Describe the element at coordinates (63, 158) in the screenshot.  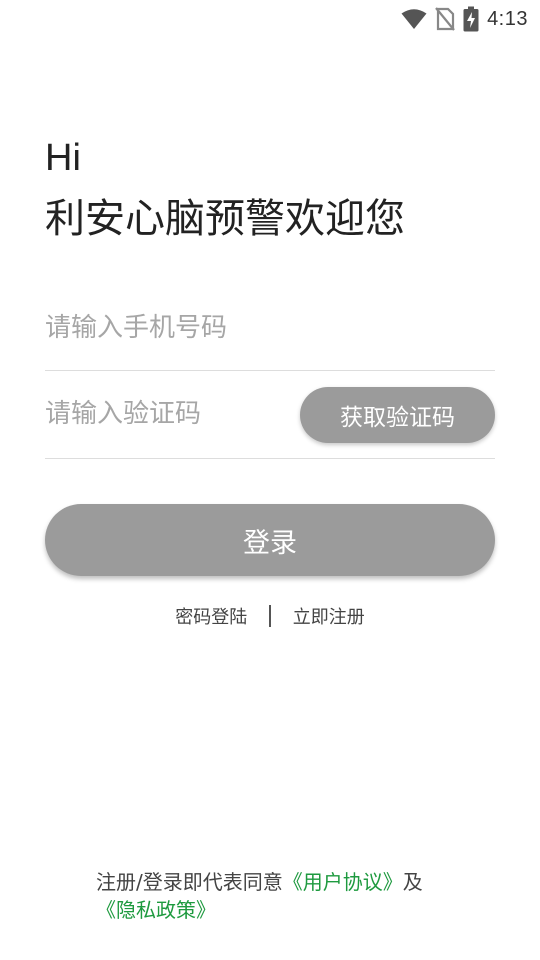
I see `greeting-hi: Hi` at that location.